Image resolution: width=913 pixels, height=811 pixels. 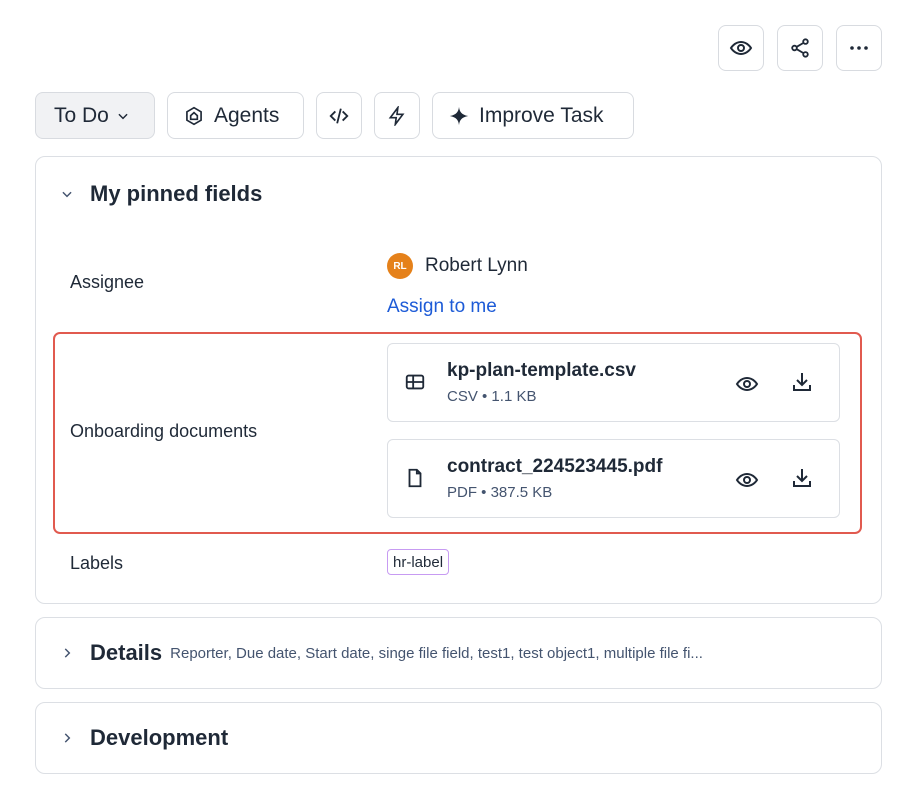 What do you see at coordinates (500, 492) in the screenshot?
I see `file-meta: PDF • 387.5 KB` at bounding box center [500, 492].